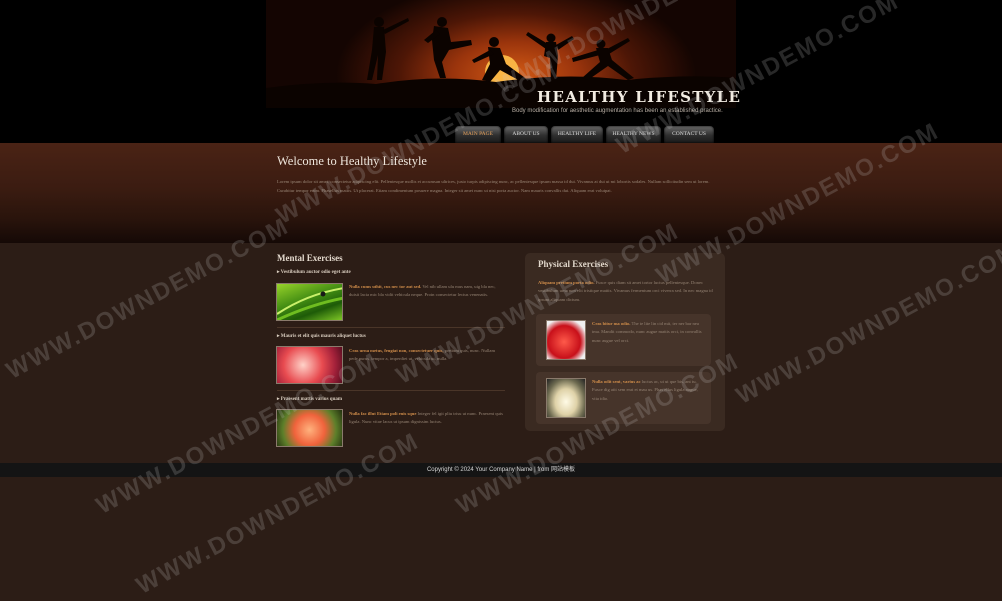 The image size is (1002, 601). What do you see at coordinates (478, 134) in the screenshot?
I see `nav-main-page: MAIN PAGE` at bounding box center [478, 134].